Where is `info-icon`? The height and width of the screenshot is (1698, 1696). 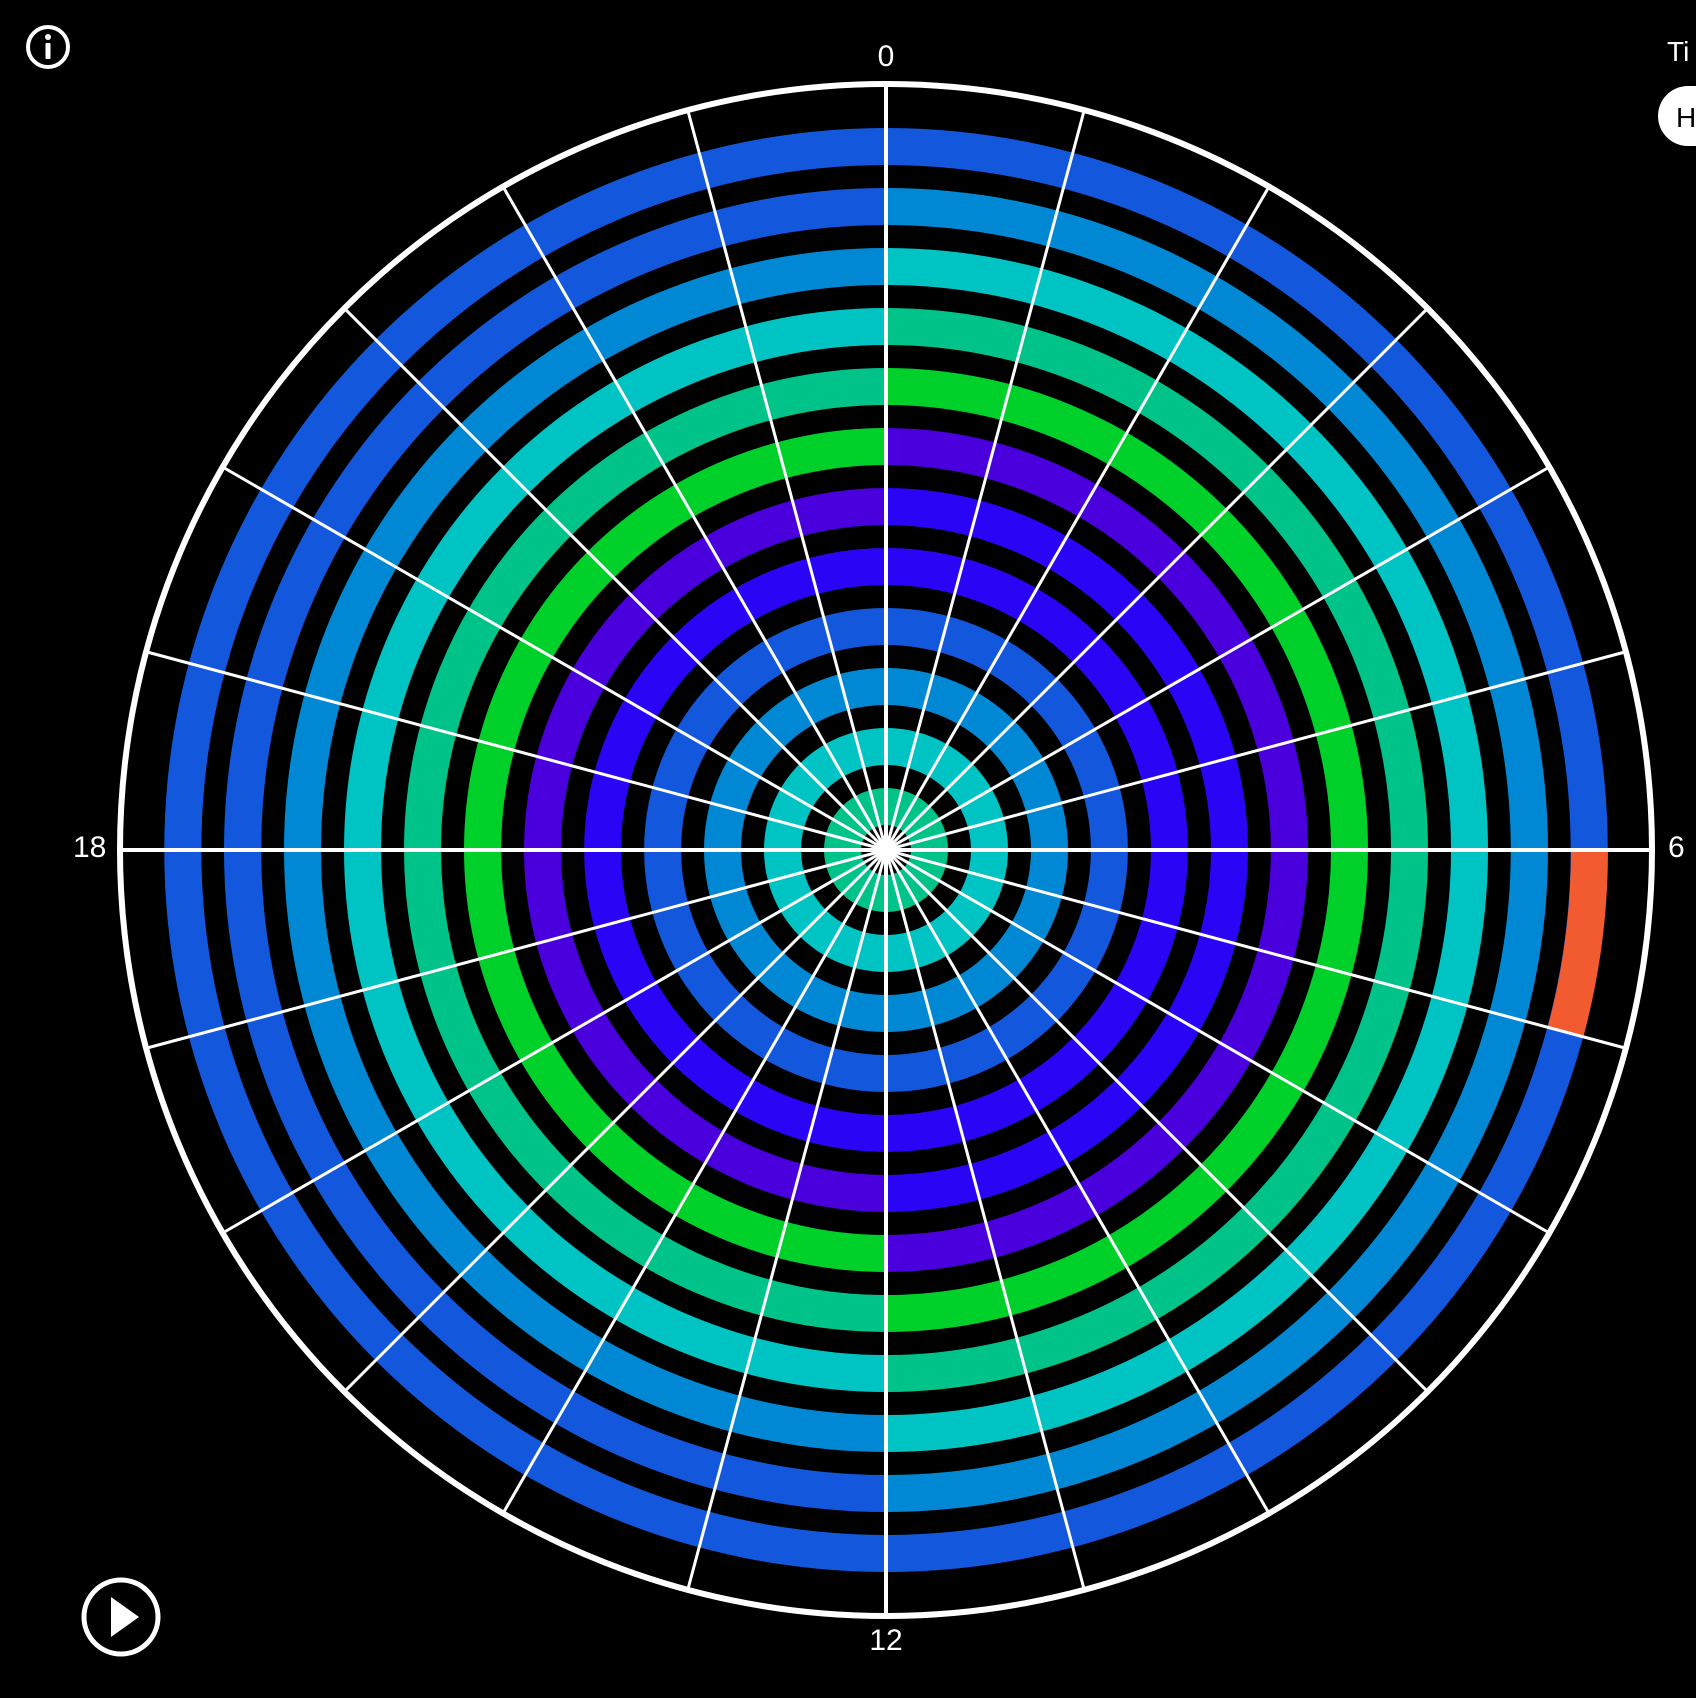 info-icon is located at coordinates (48, 47).